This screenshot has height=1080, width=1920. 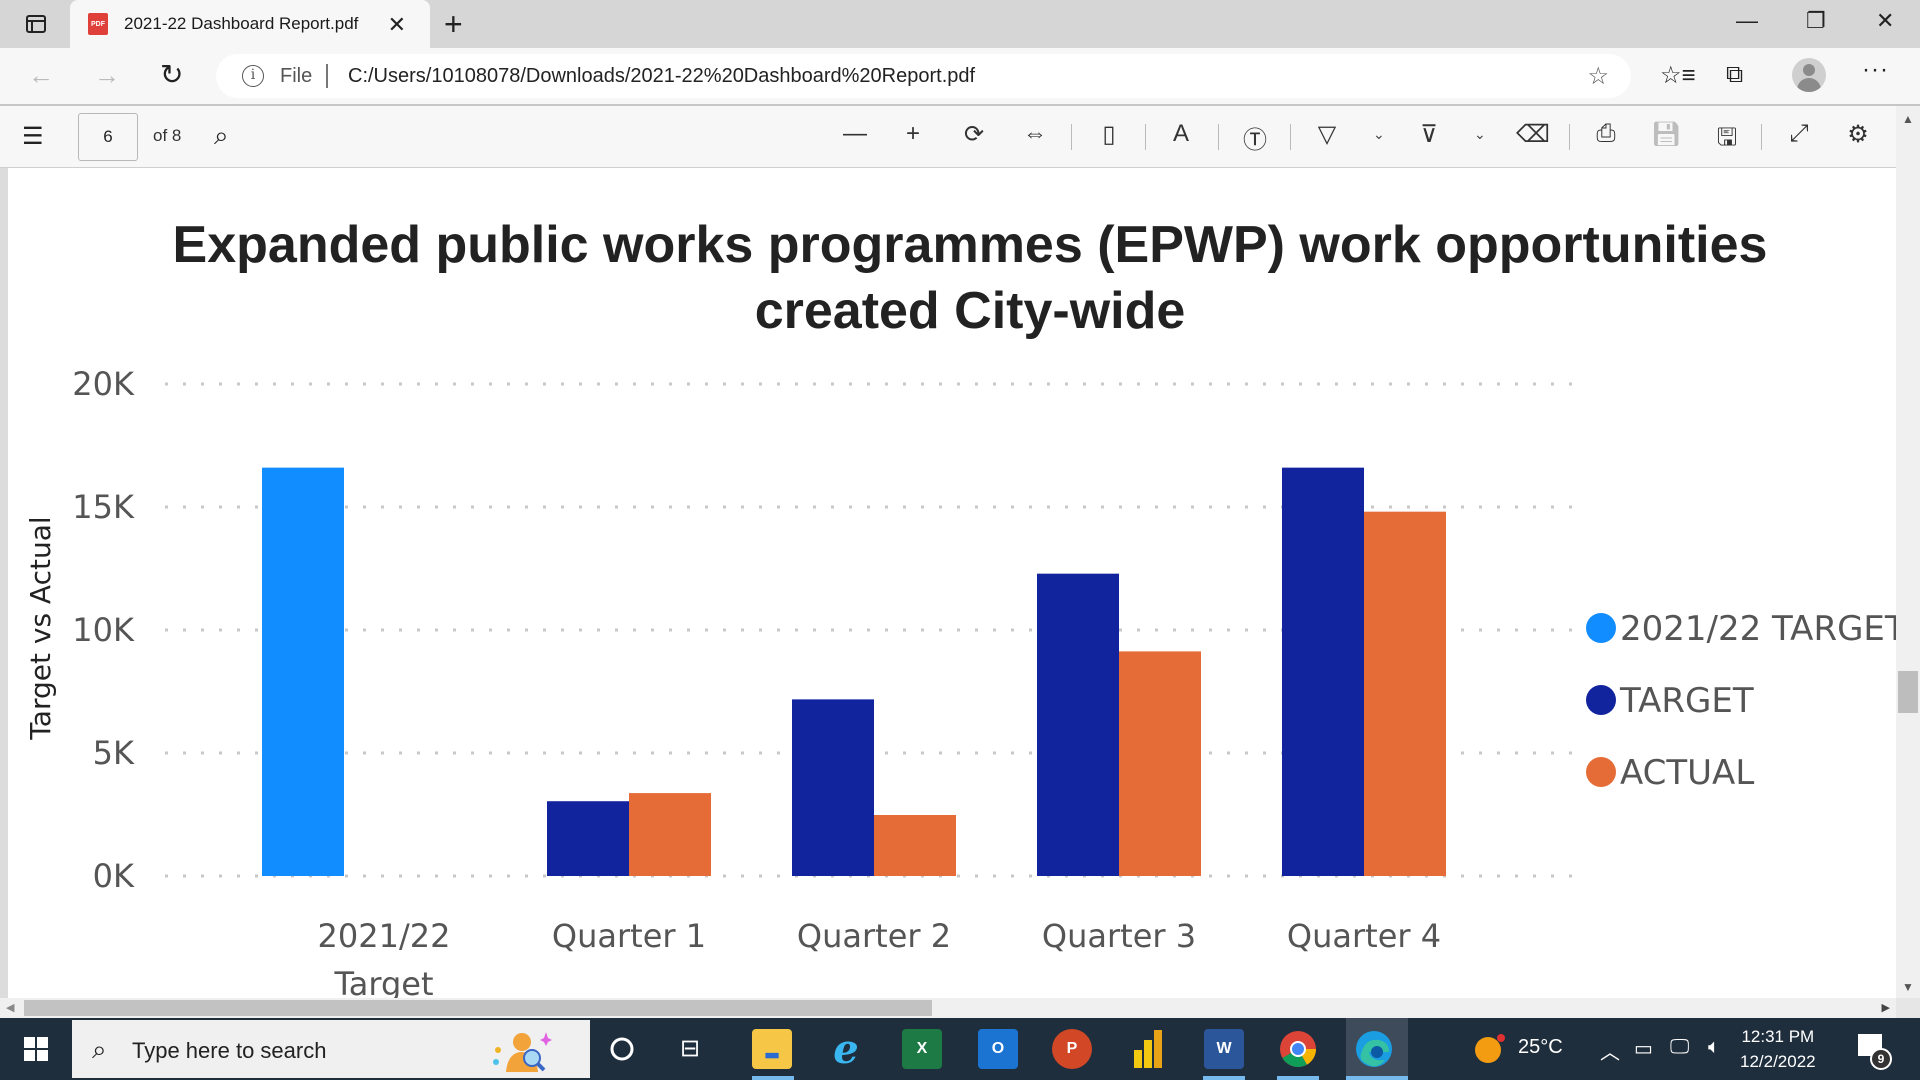 What do you see at coordinates (303, 671) in the screenshot?
I see `bar-2021-22-target` at bounding box center [303, 671].